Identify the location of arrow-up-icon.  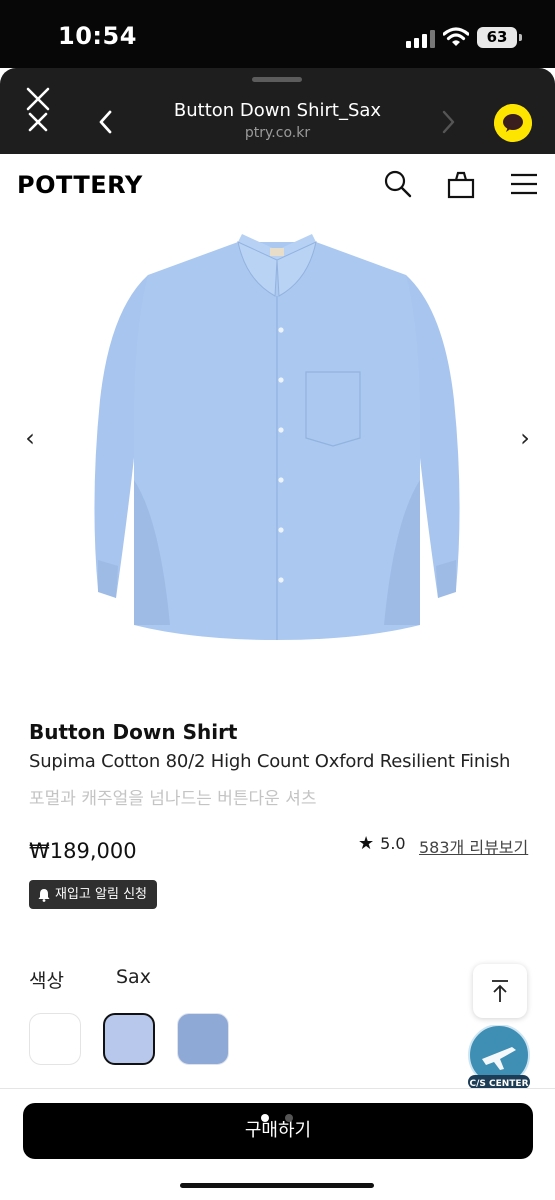
(500, 991).